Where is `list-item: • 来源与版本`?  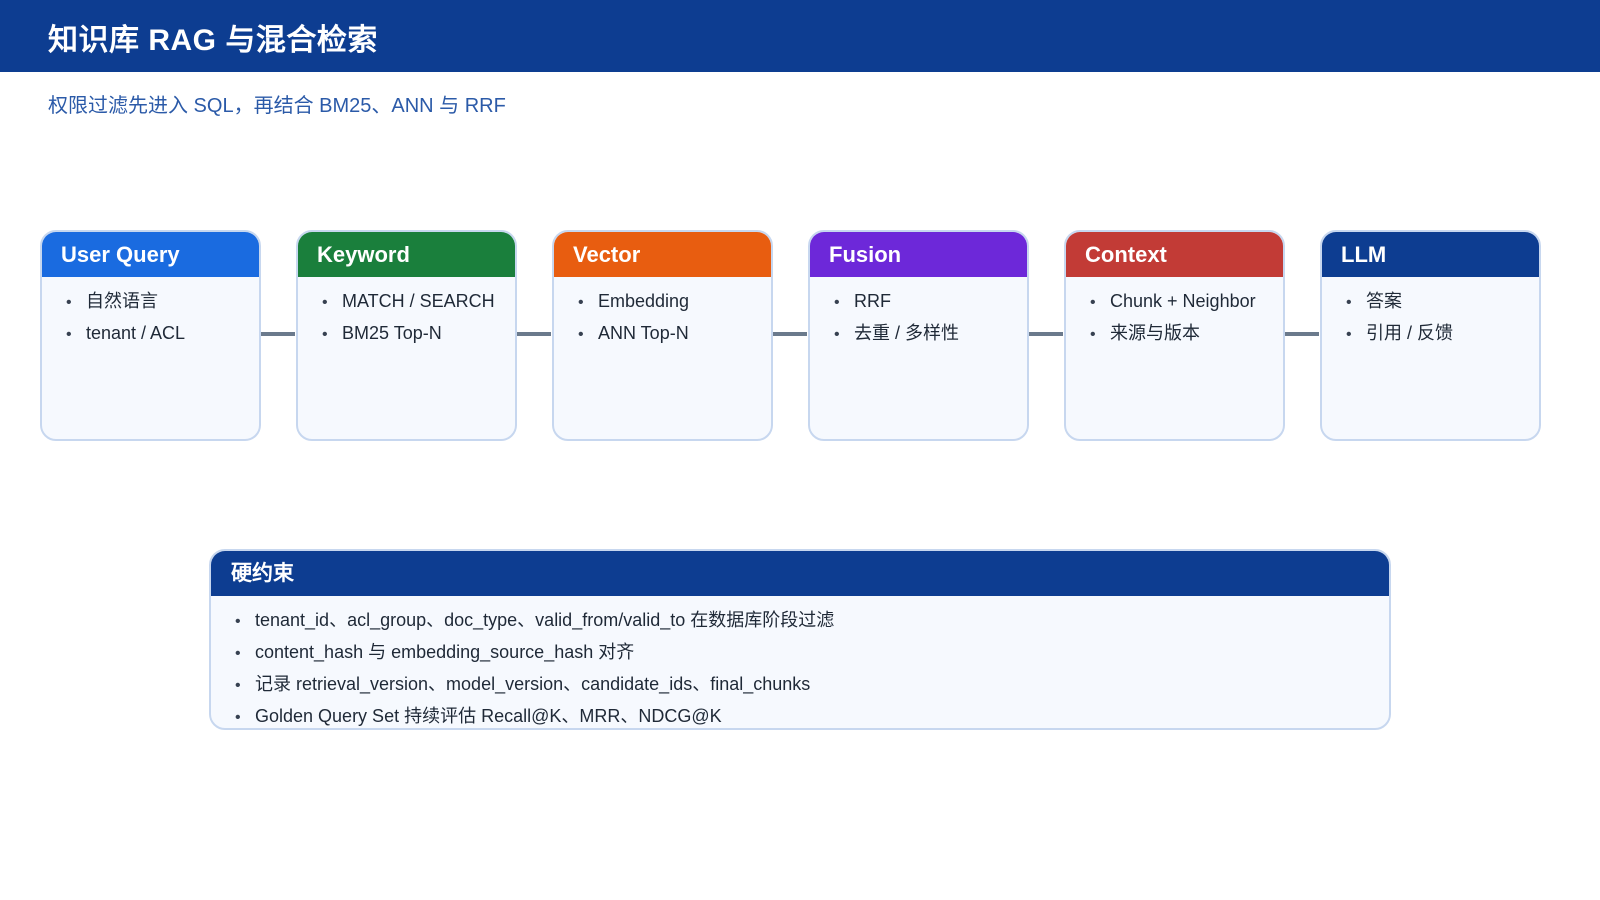
list-item: • 来源与版本 is located at coordinates (1186, 334).